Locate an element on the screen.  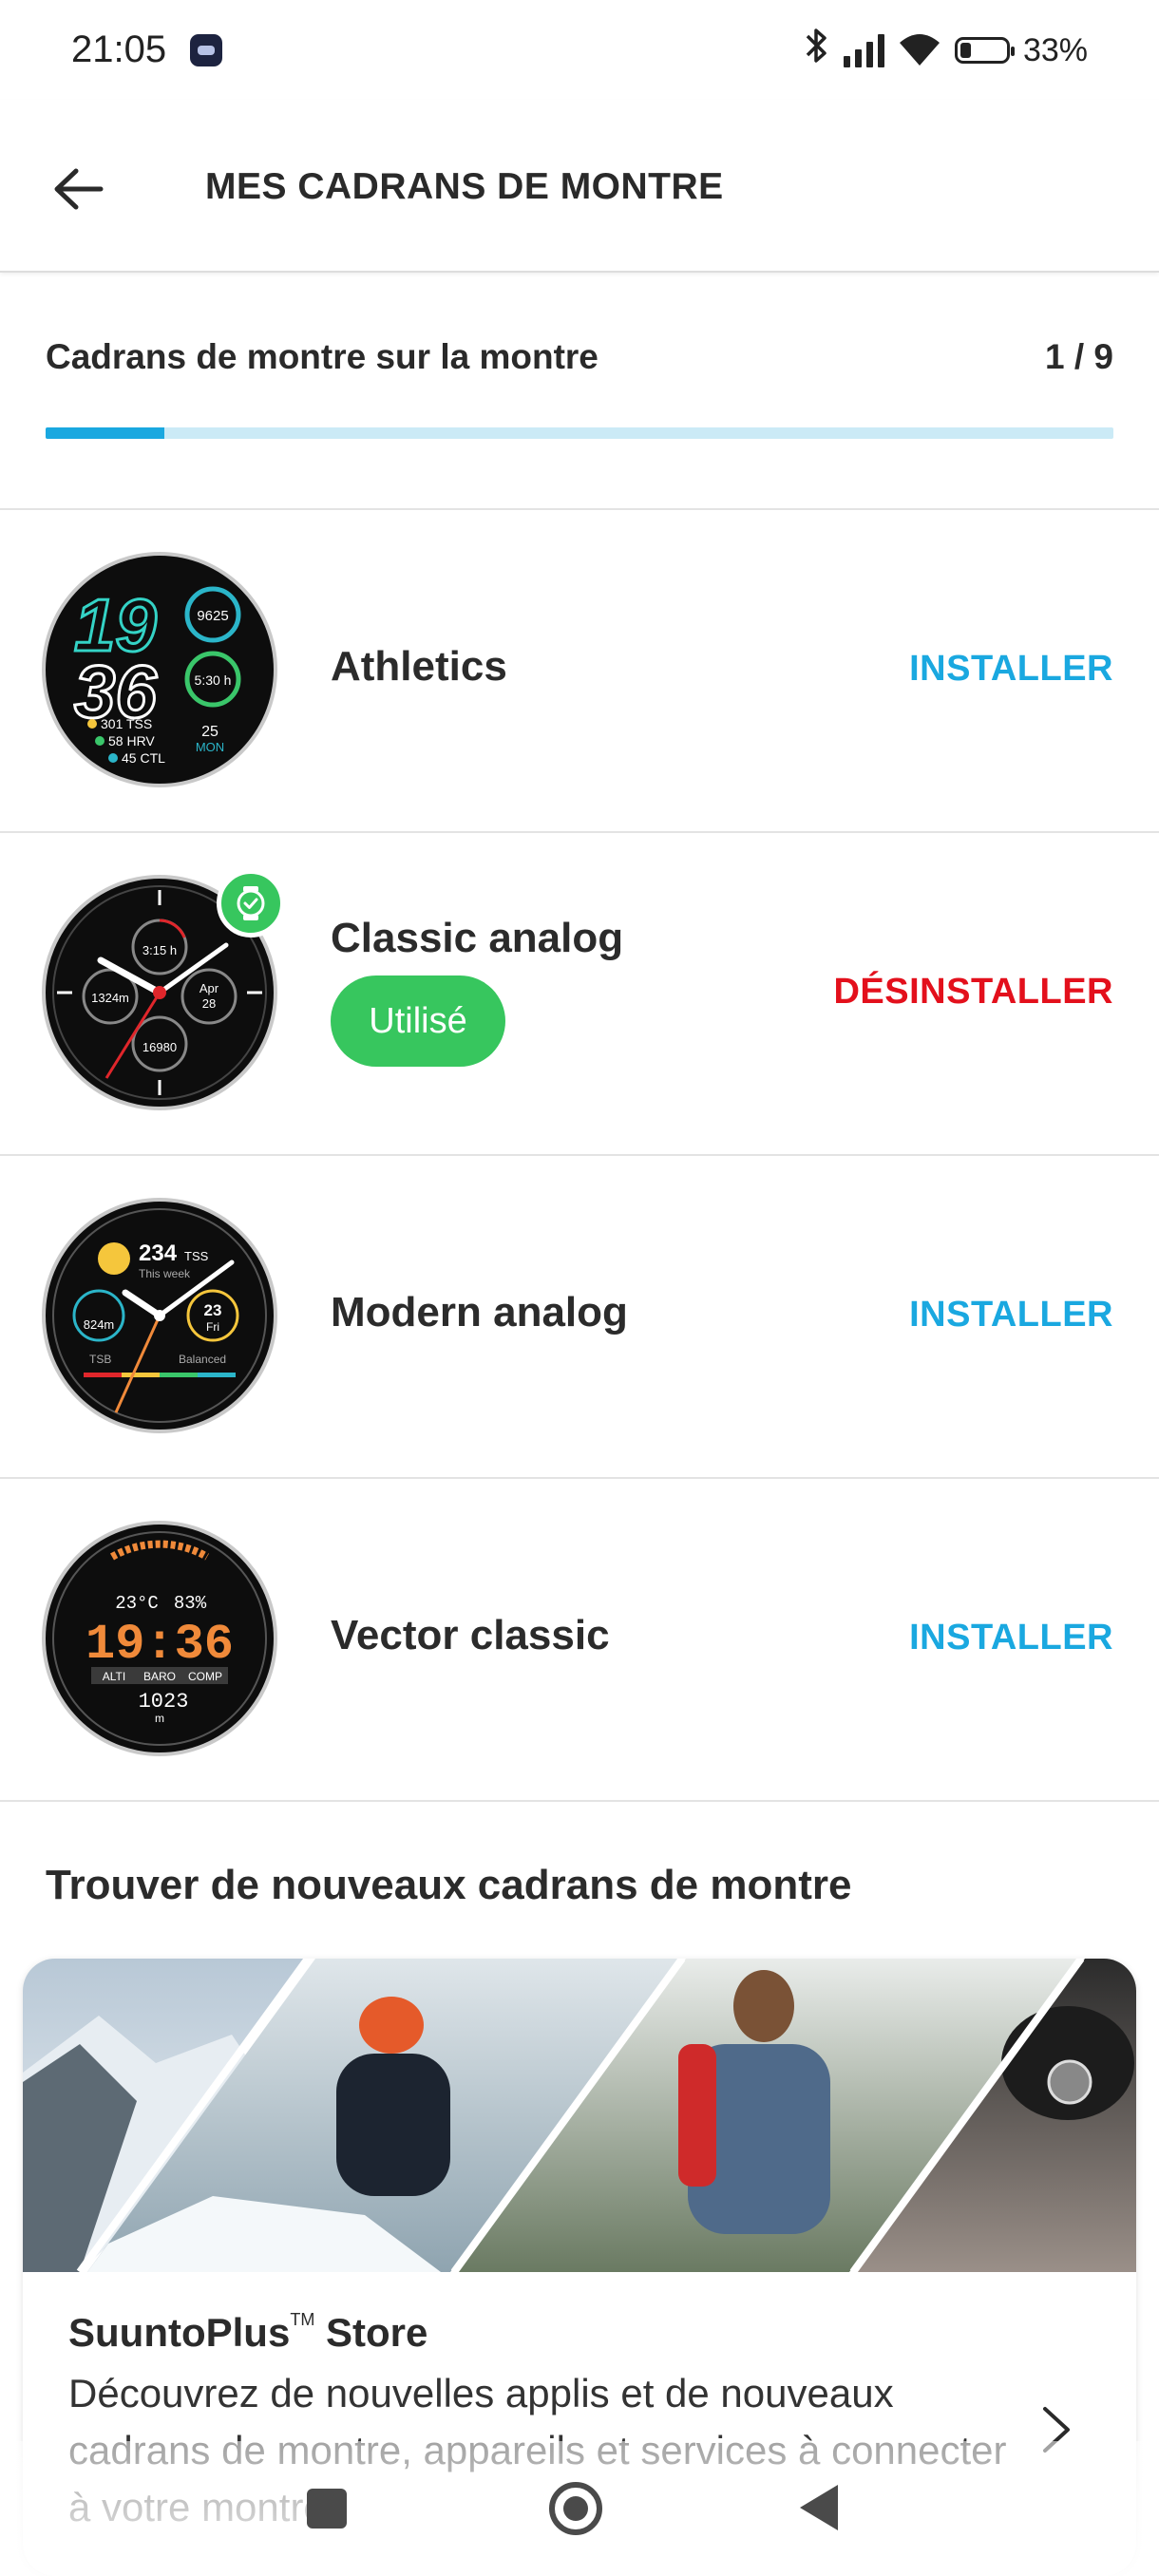
installed-label: Cadrans de montre sur la montre is located at coordinates (322, 356).